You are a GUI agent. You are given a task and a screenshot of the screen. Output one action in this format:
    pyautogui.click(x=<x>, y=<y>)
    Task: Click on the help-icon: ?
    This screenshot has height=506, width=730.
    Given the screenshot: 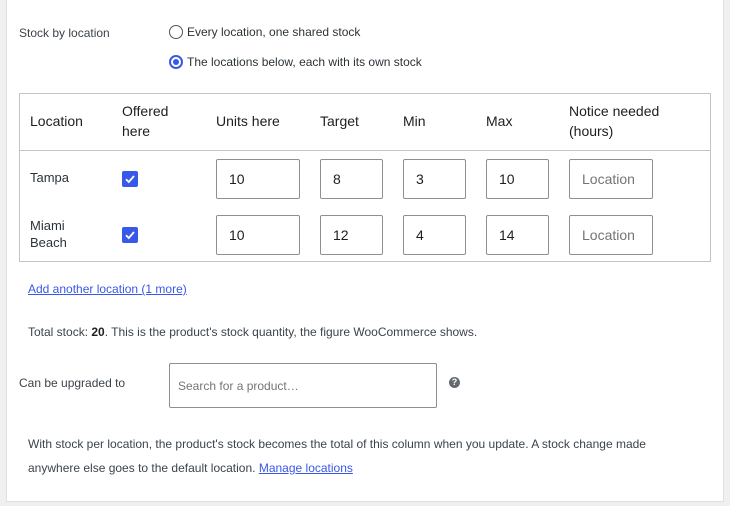 What is the action you would take?
    pyautogui.click(x=454, y=382)
    